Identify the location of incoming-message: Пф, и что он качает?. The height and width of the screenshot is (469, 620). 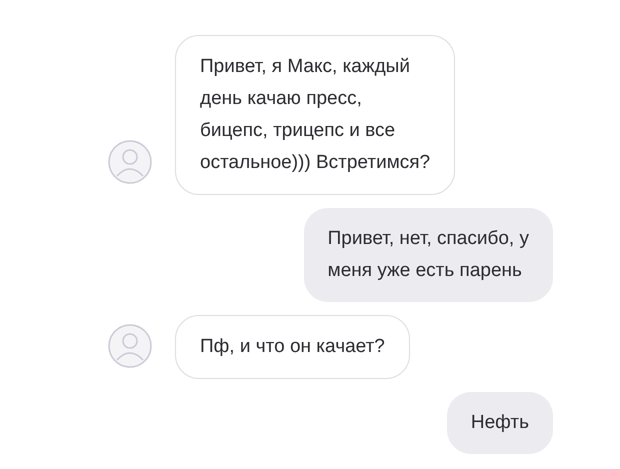
(292, 347).